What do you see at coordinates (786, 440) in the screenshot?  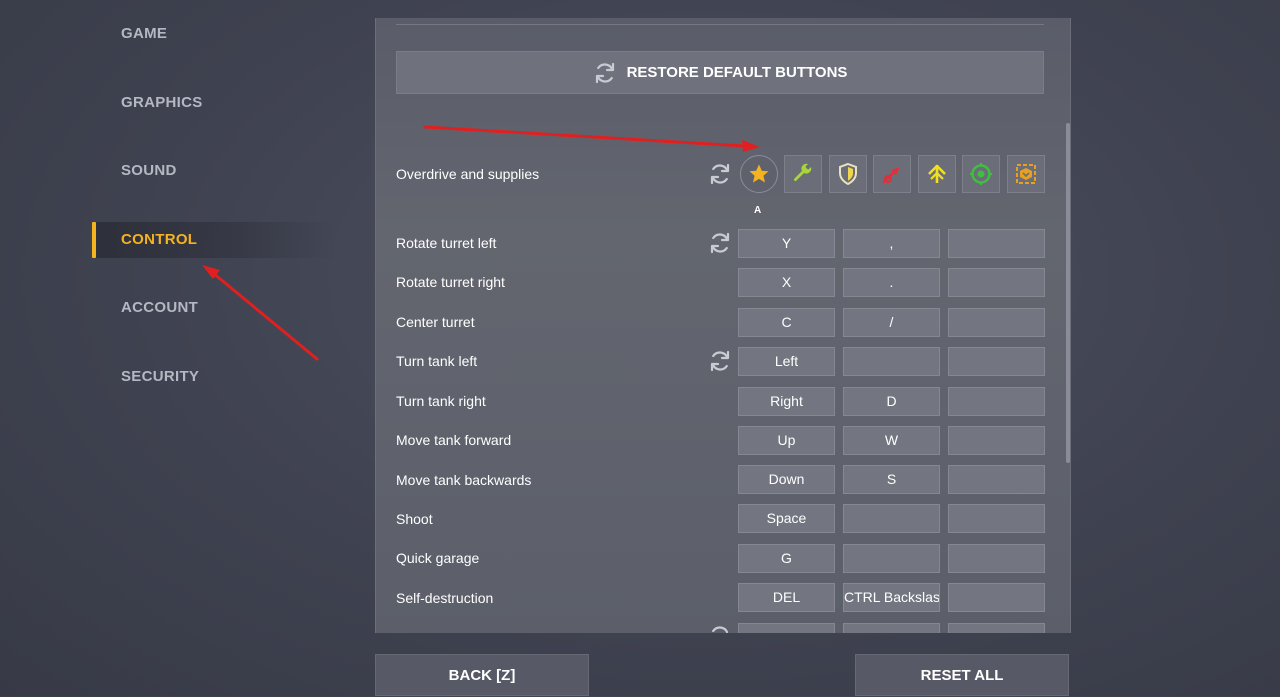 I see `key-slot-1: Up` at bounding box center [786, 440].